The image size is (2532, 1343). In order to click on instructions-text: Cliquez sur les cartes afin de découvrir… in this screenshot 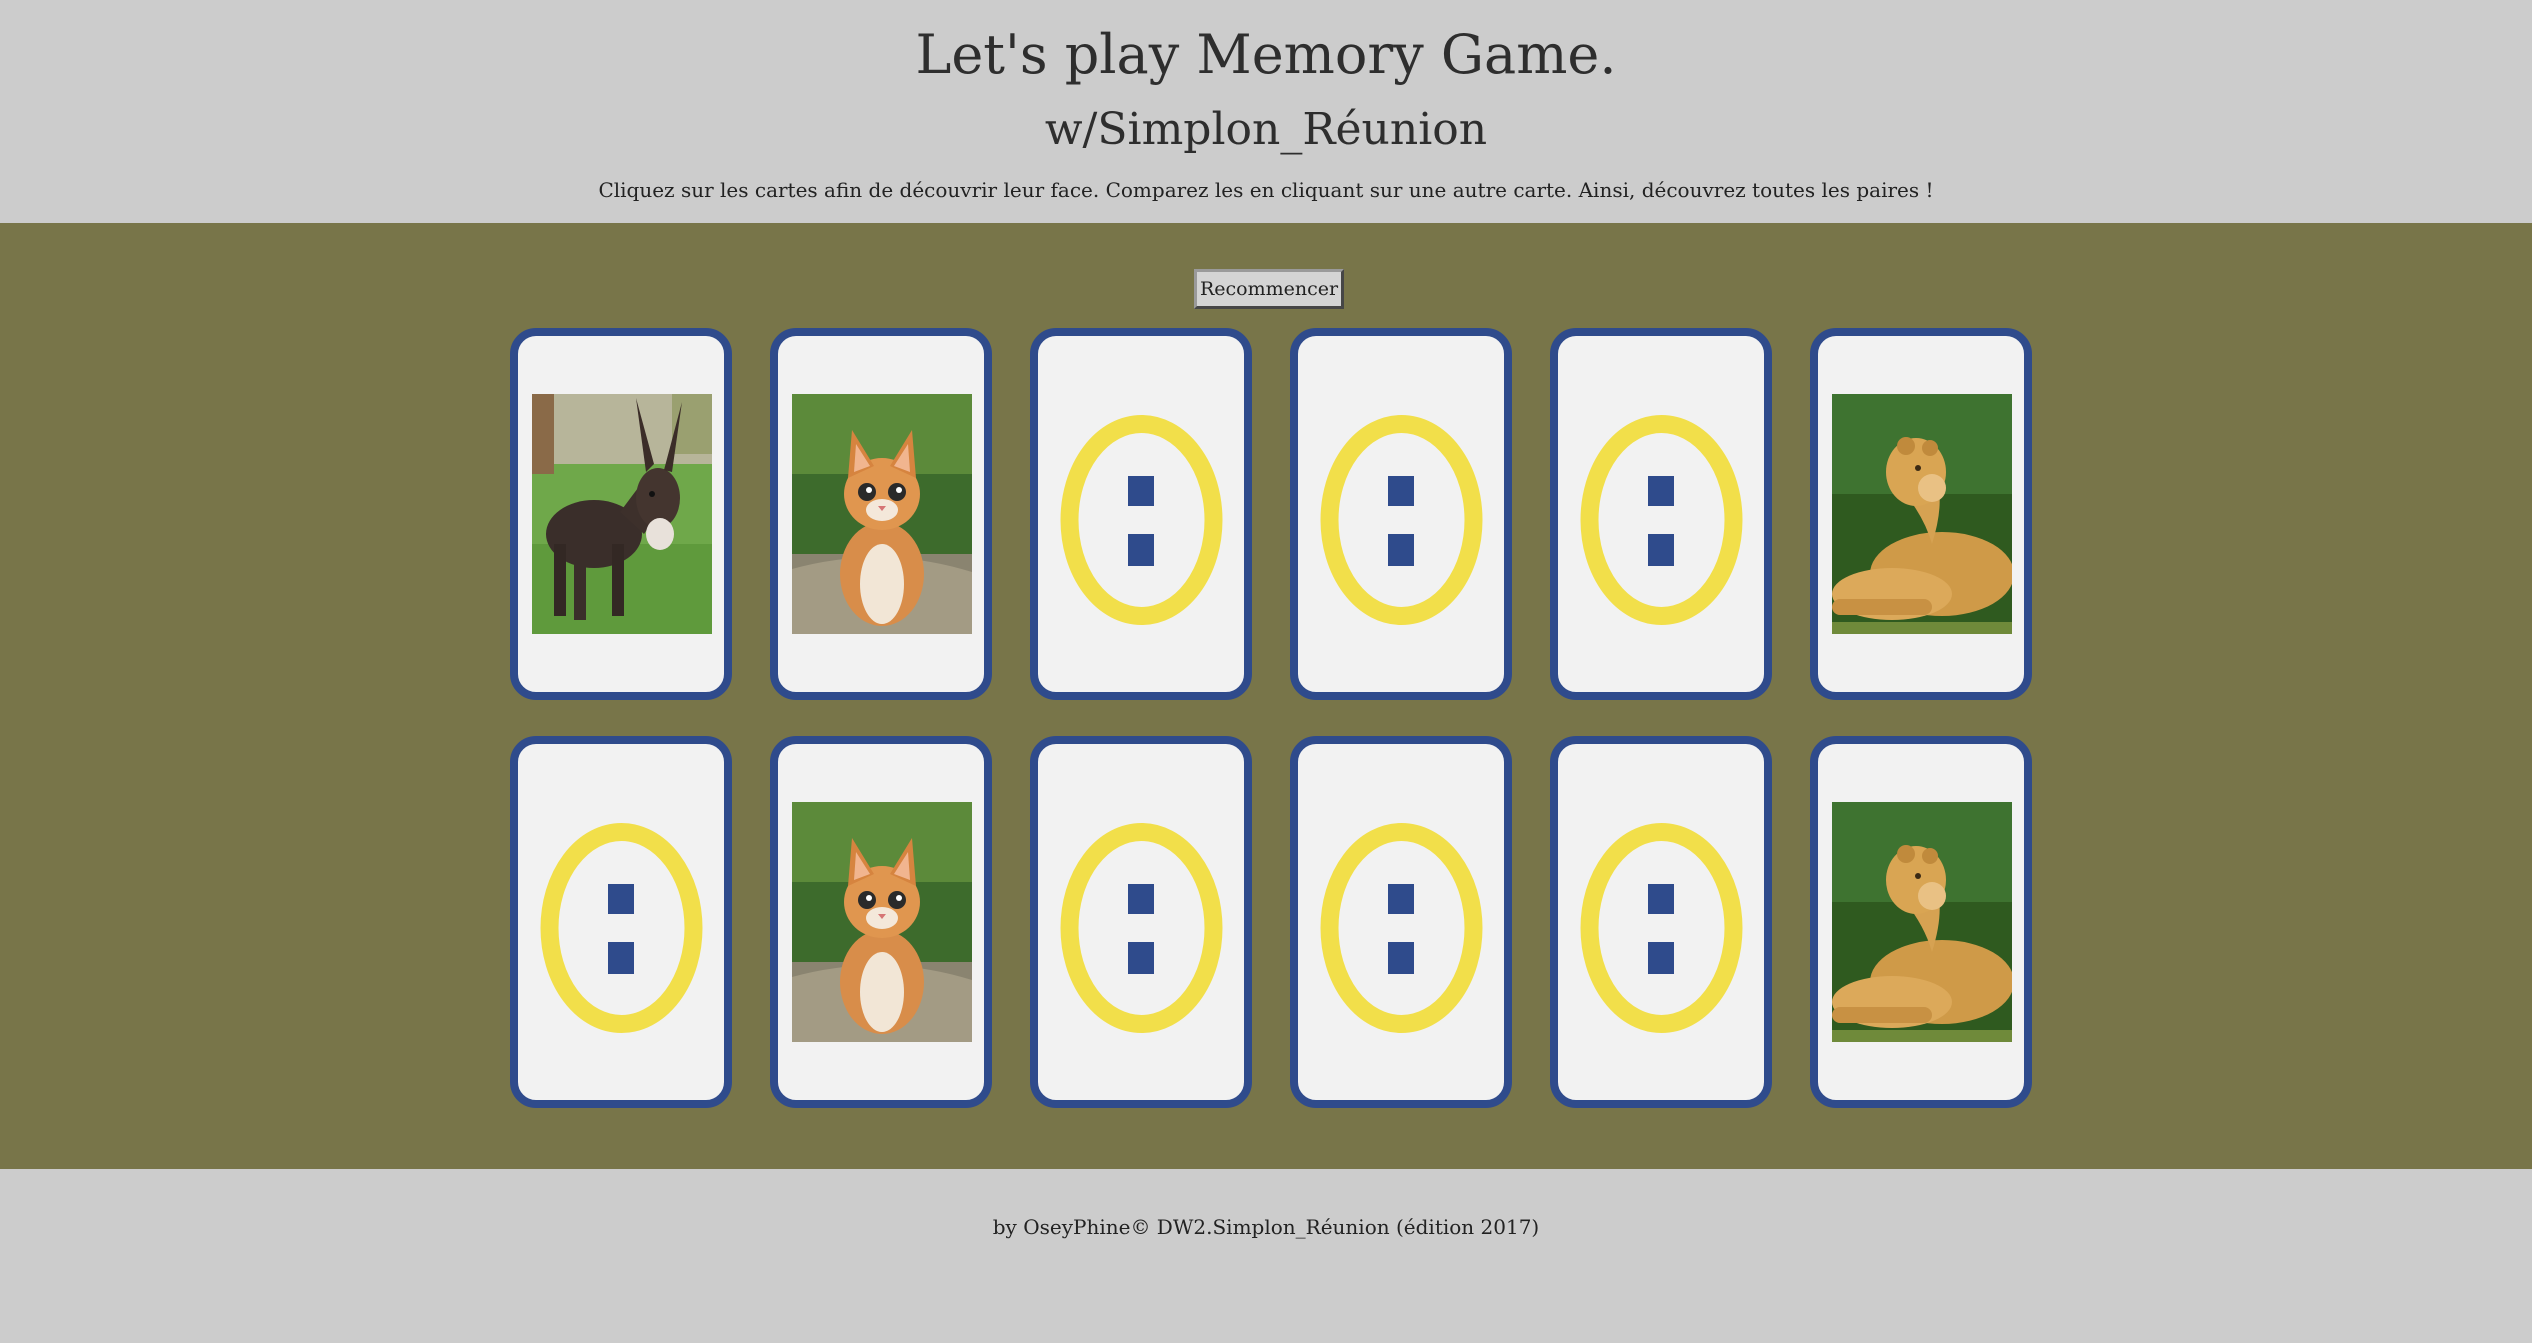, I will do `click(1266, 190)`.